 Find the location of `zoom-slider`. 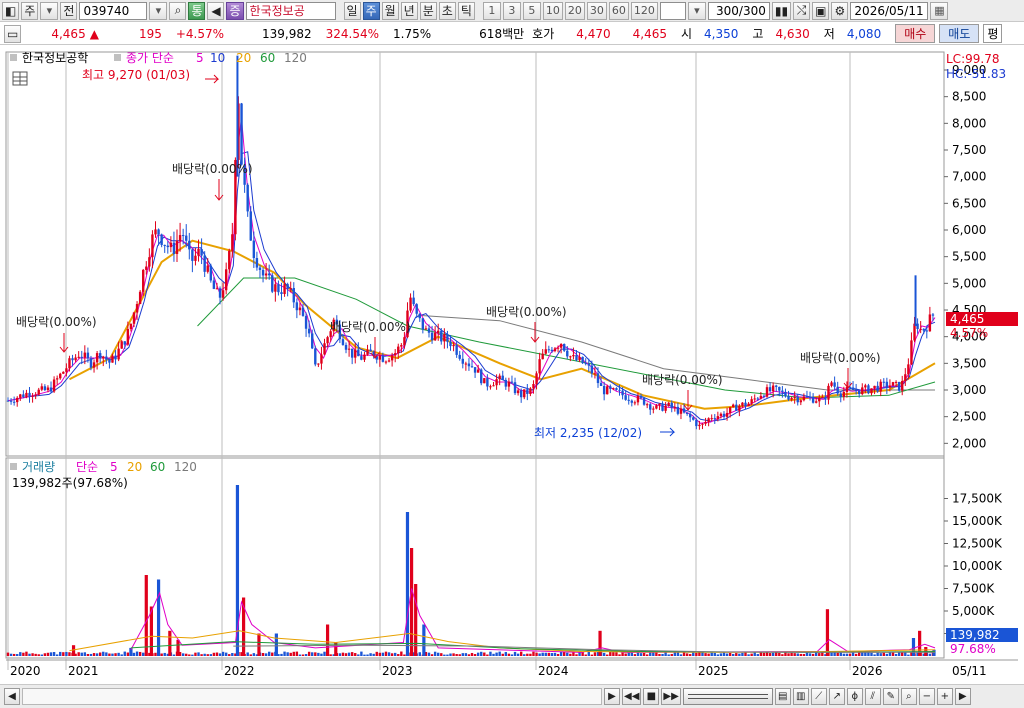

zoom-slider is located at coordinates (727, 696).